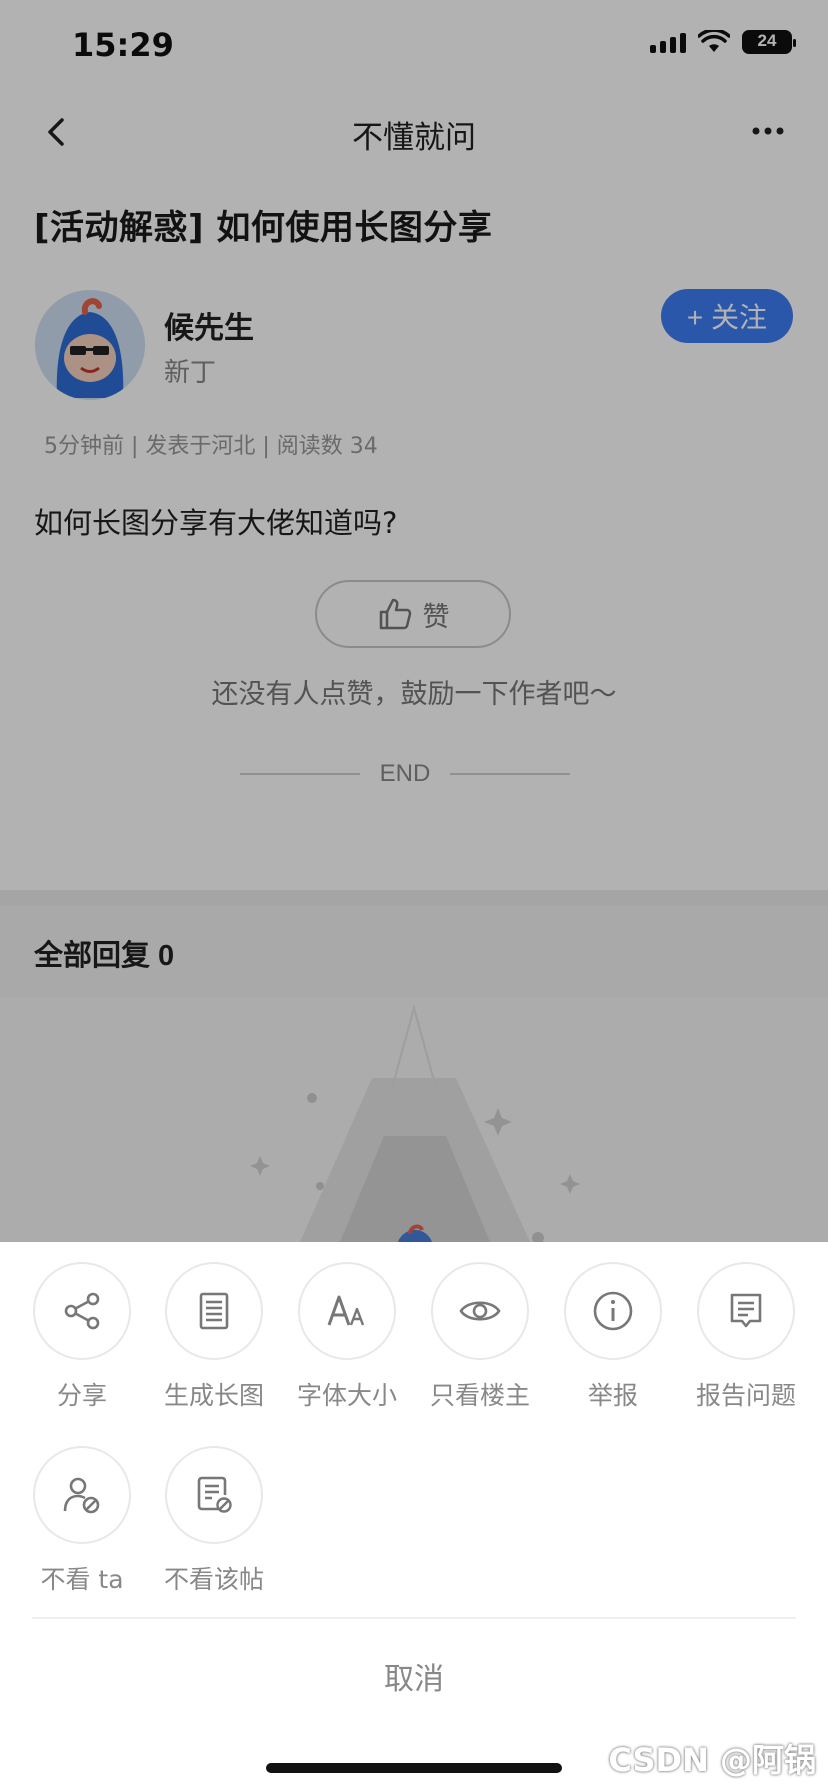 The image size is (828, 1792). I want to click on eye-icon, so click(480, 1311).